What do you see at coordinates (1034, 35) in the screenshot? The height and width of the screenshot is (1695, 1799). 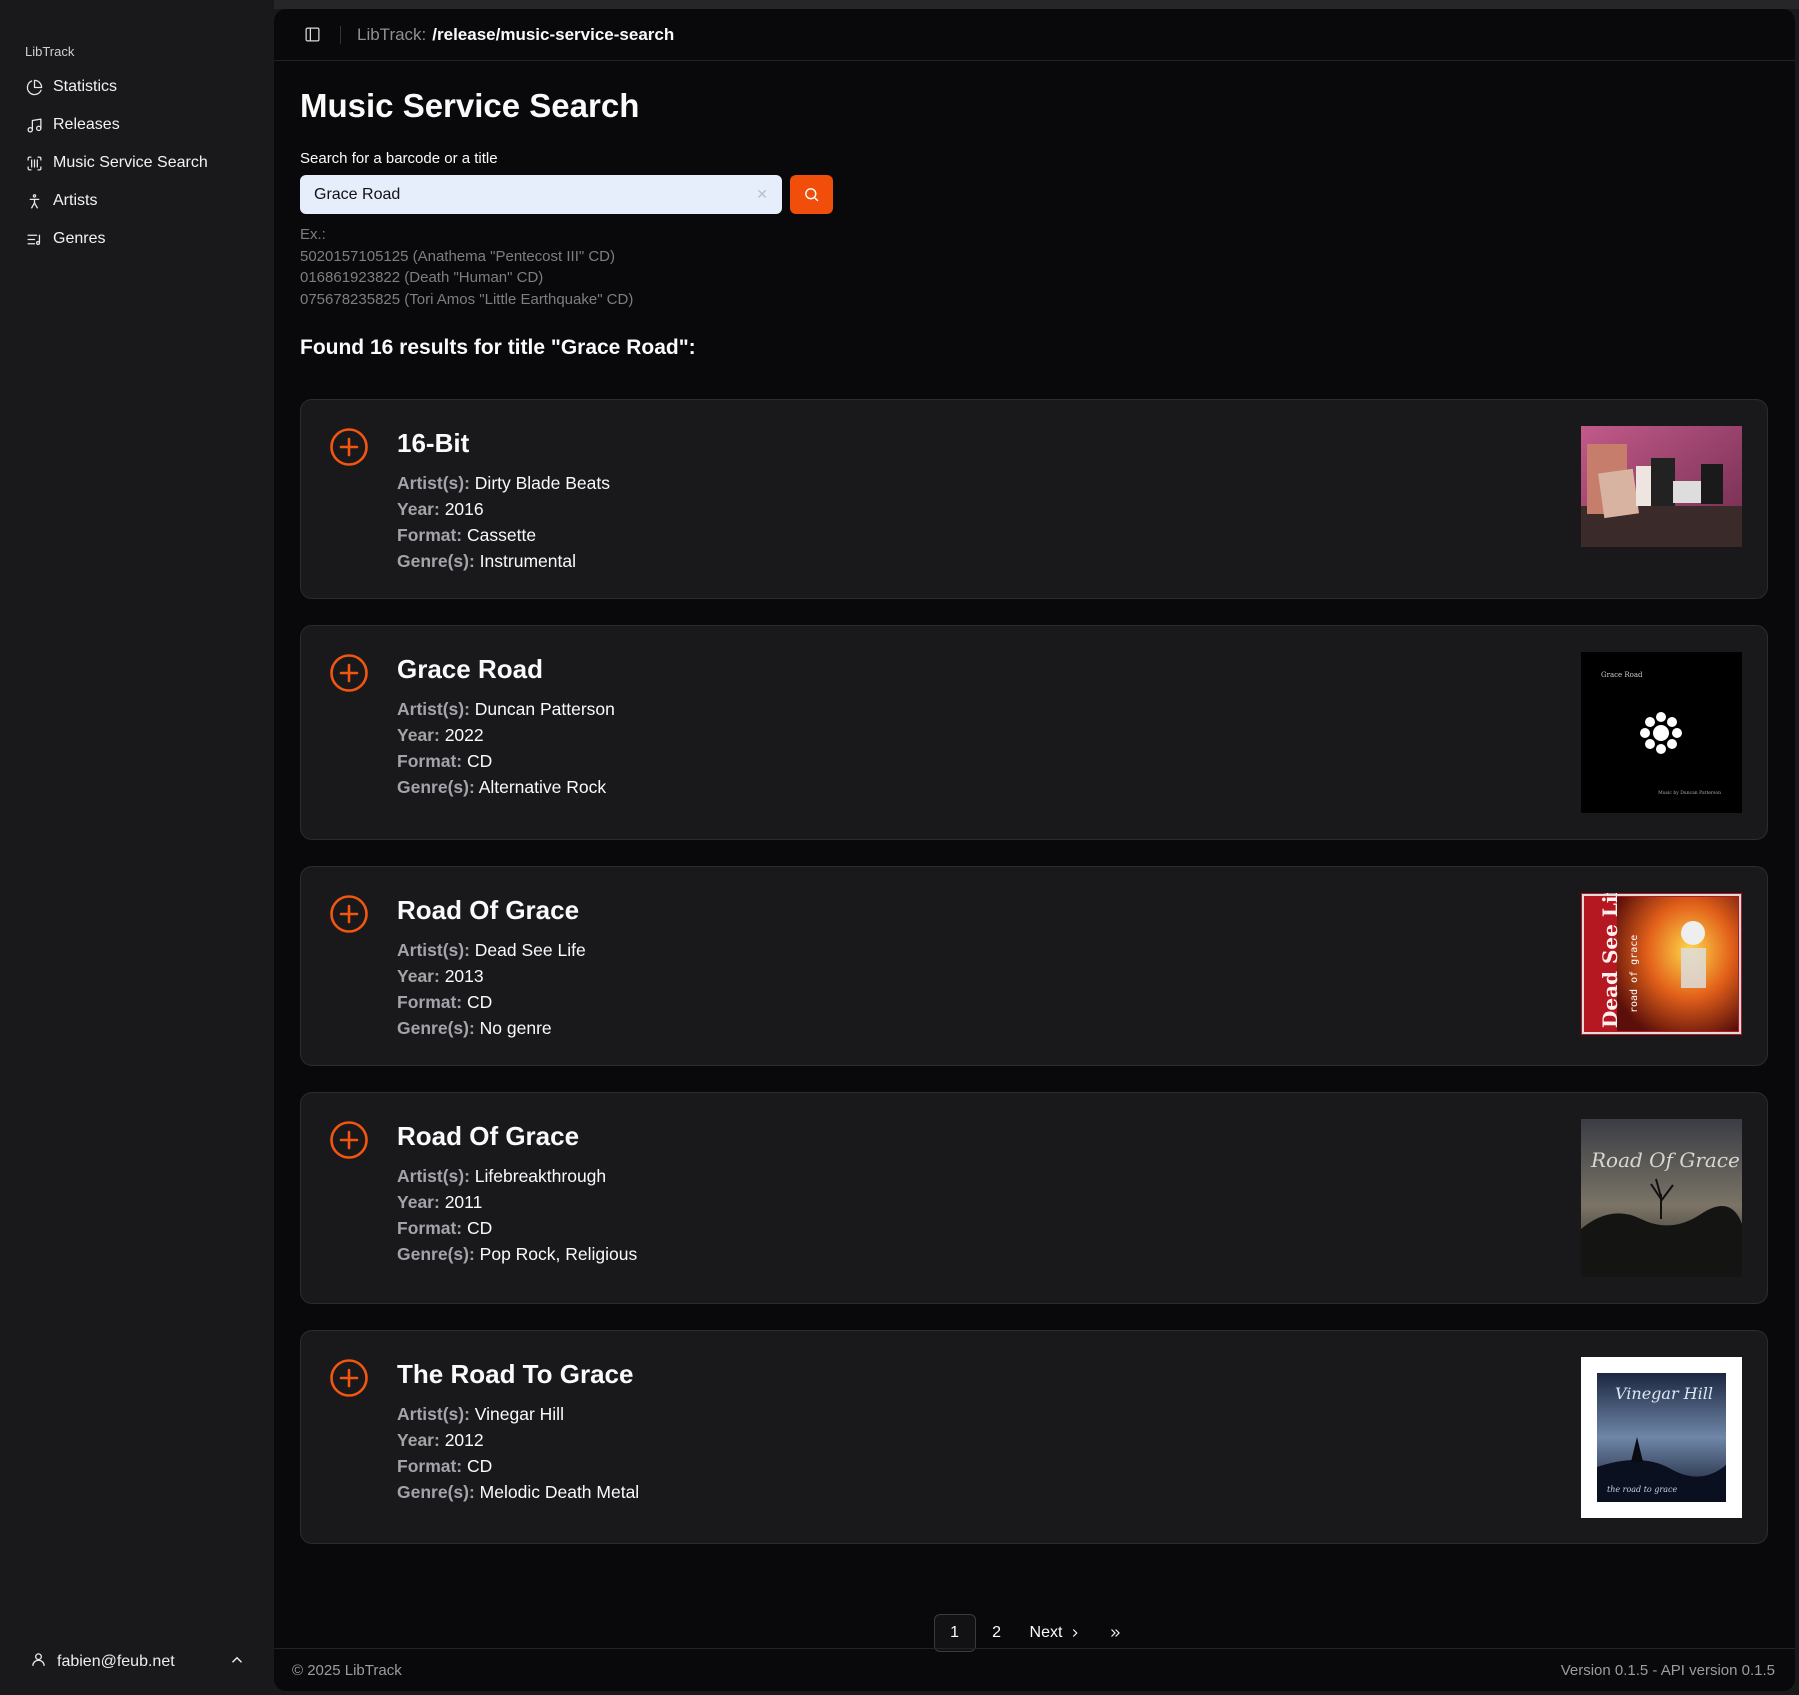 I see `top-bar: LibTrack: /release/music-service-search` at bounding box center [1034, 35].